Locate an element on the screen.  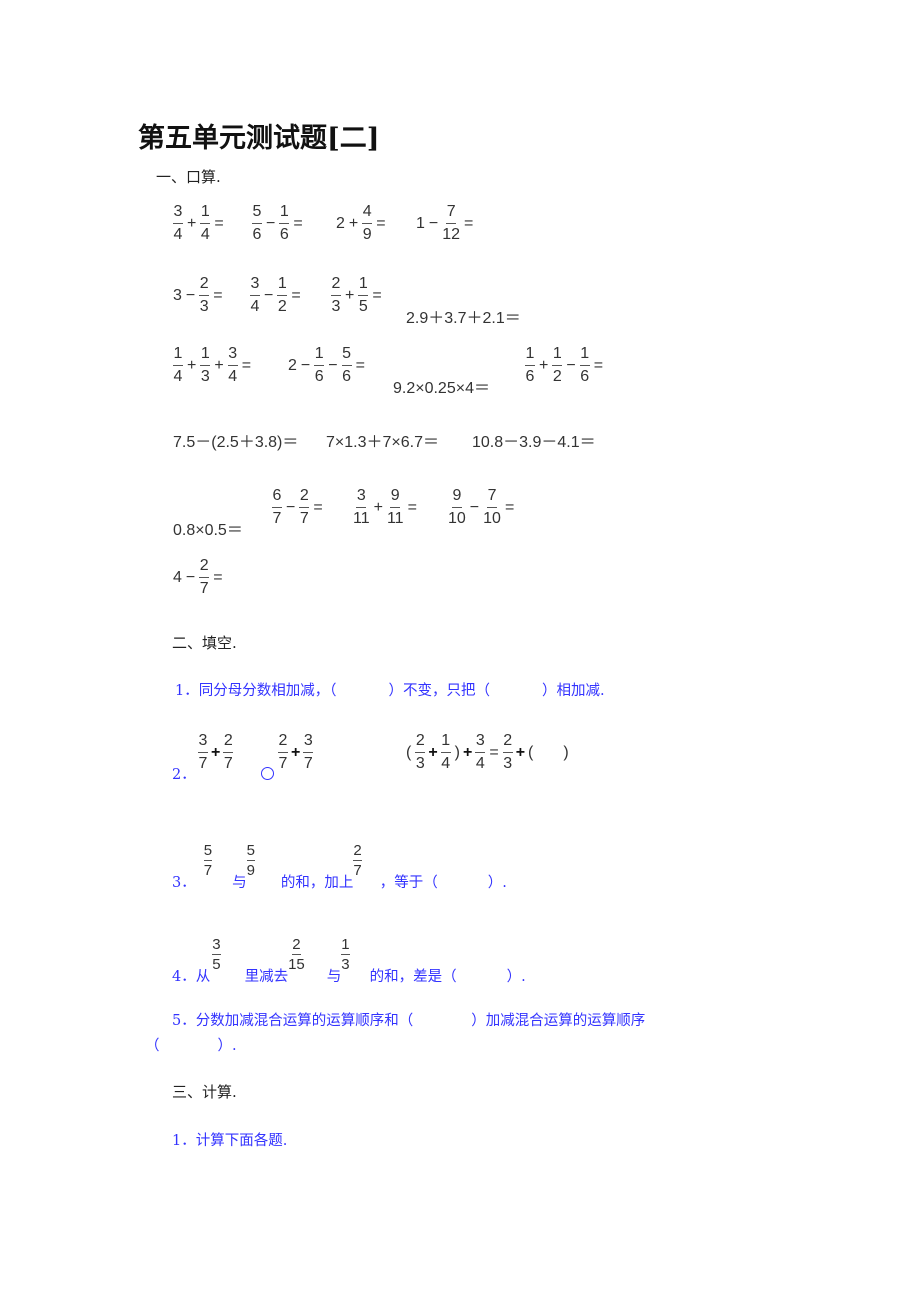
fraction: 3 11 is located at coordinates (361, 507).